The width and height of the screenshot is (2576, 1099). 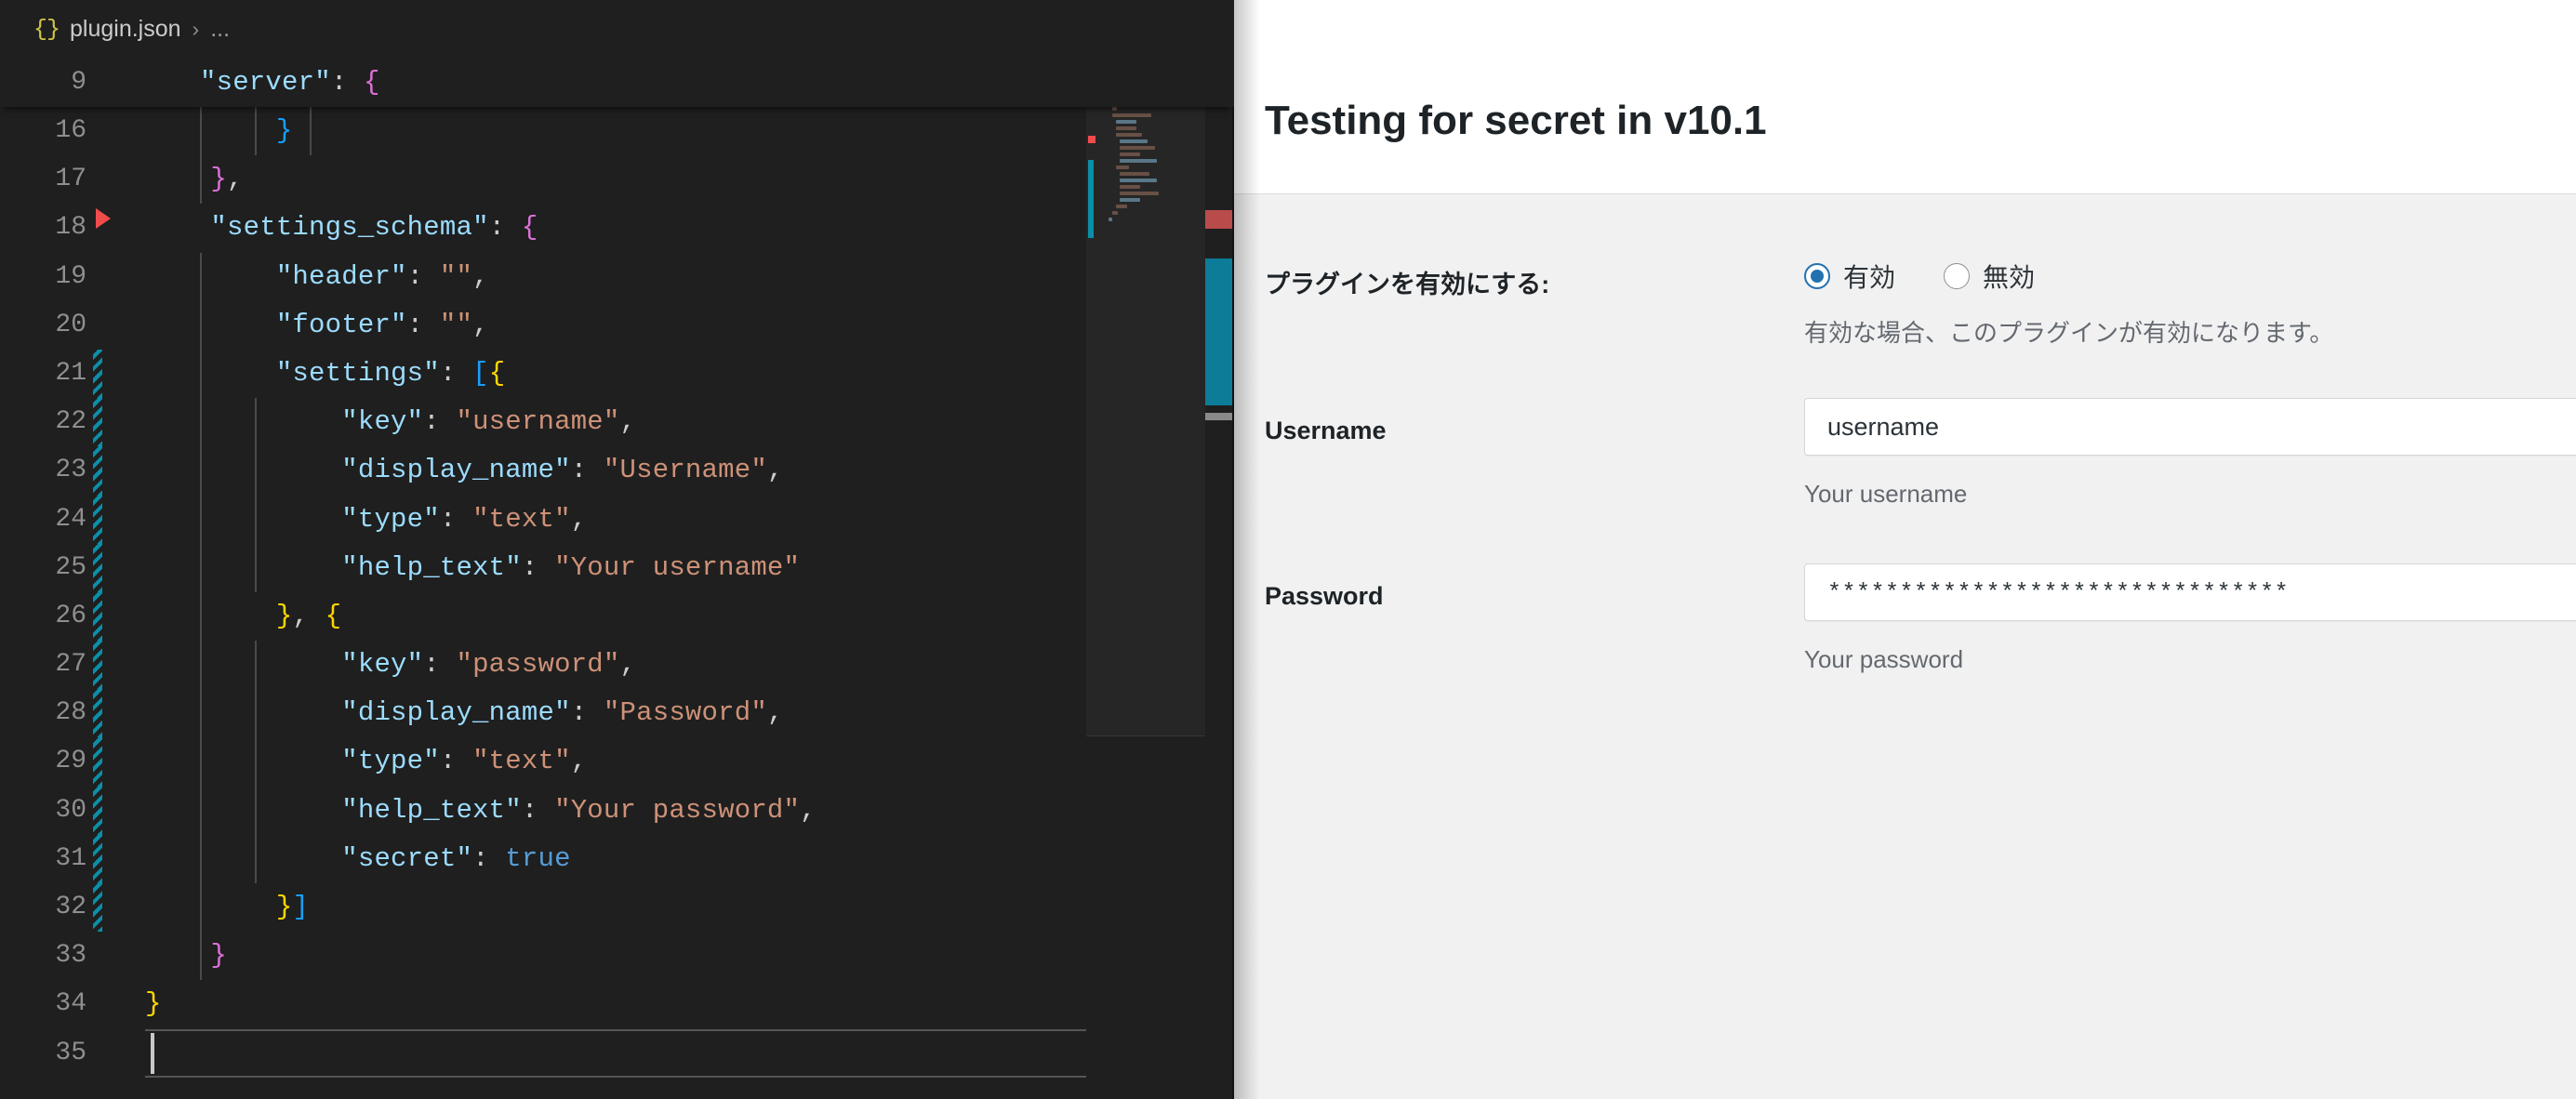 What do you see at coordinates (456, 858) in the screenshot?
I see `code-text: "secret": true` at bounding box center [456, 858].